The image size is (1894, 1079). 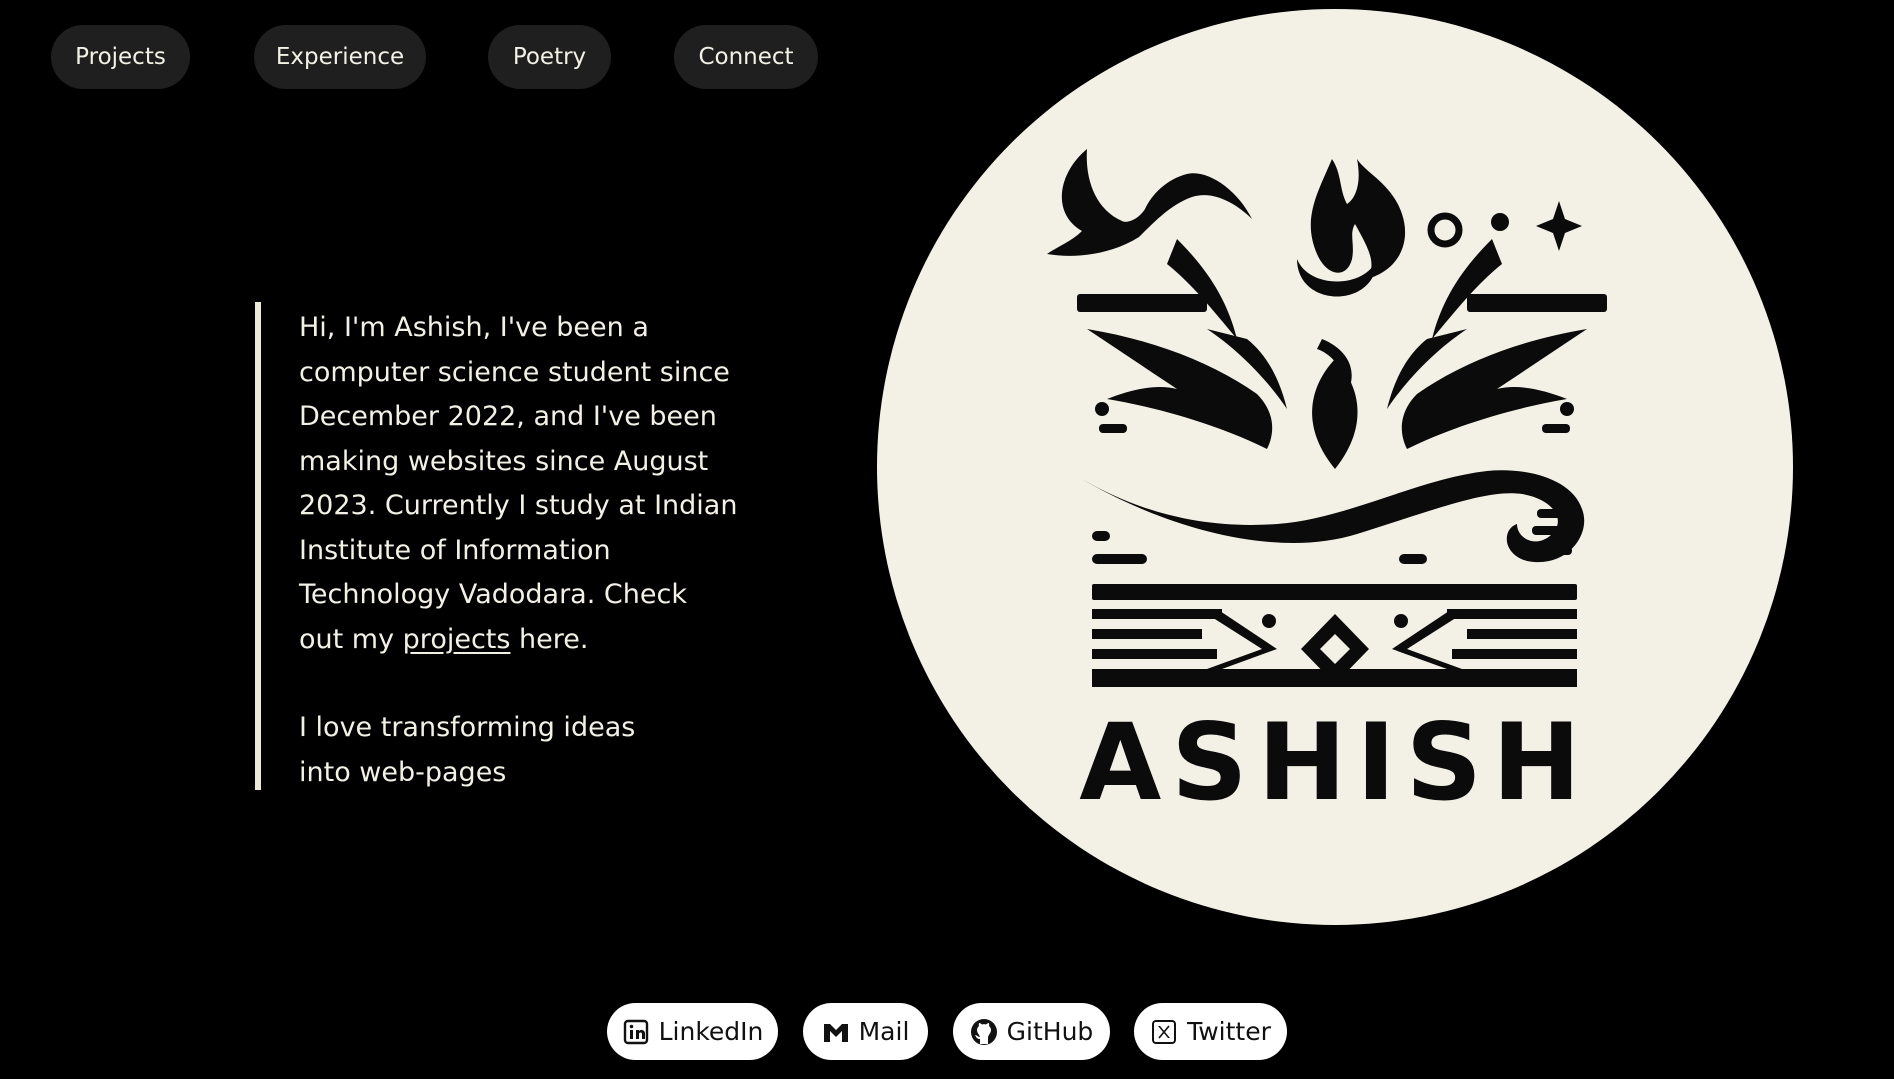 What do you see at coordinates (711, 1031) in the screenshot?
I see `linkedin-label: LinkedIn` at bounding box center [711, 1031].